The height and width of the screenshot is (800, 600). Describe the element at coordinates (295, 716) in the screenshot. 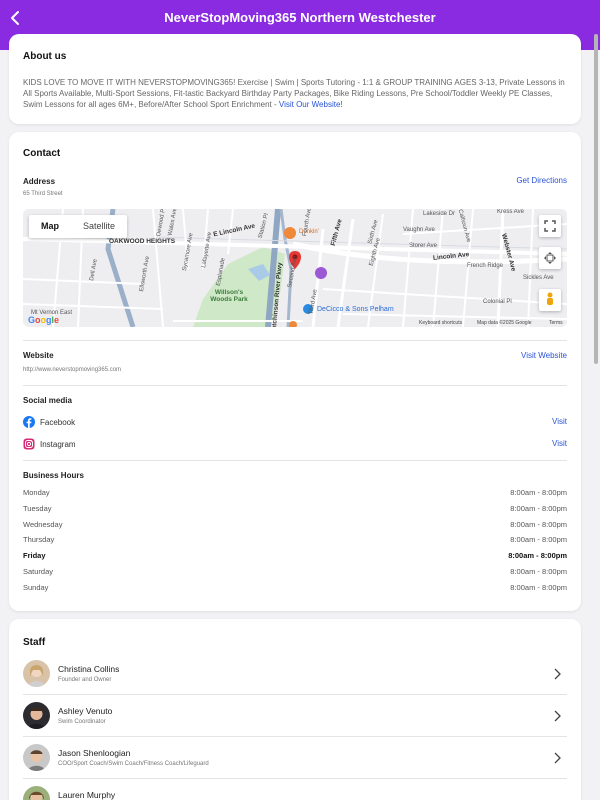

I see `staff-row: Ashley Venuto Swim Coordinator` at that location.